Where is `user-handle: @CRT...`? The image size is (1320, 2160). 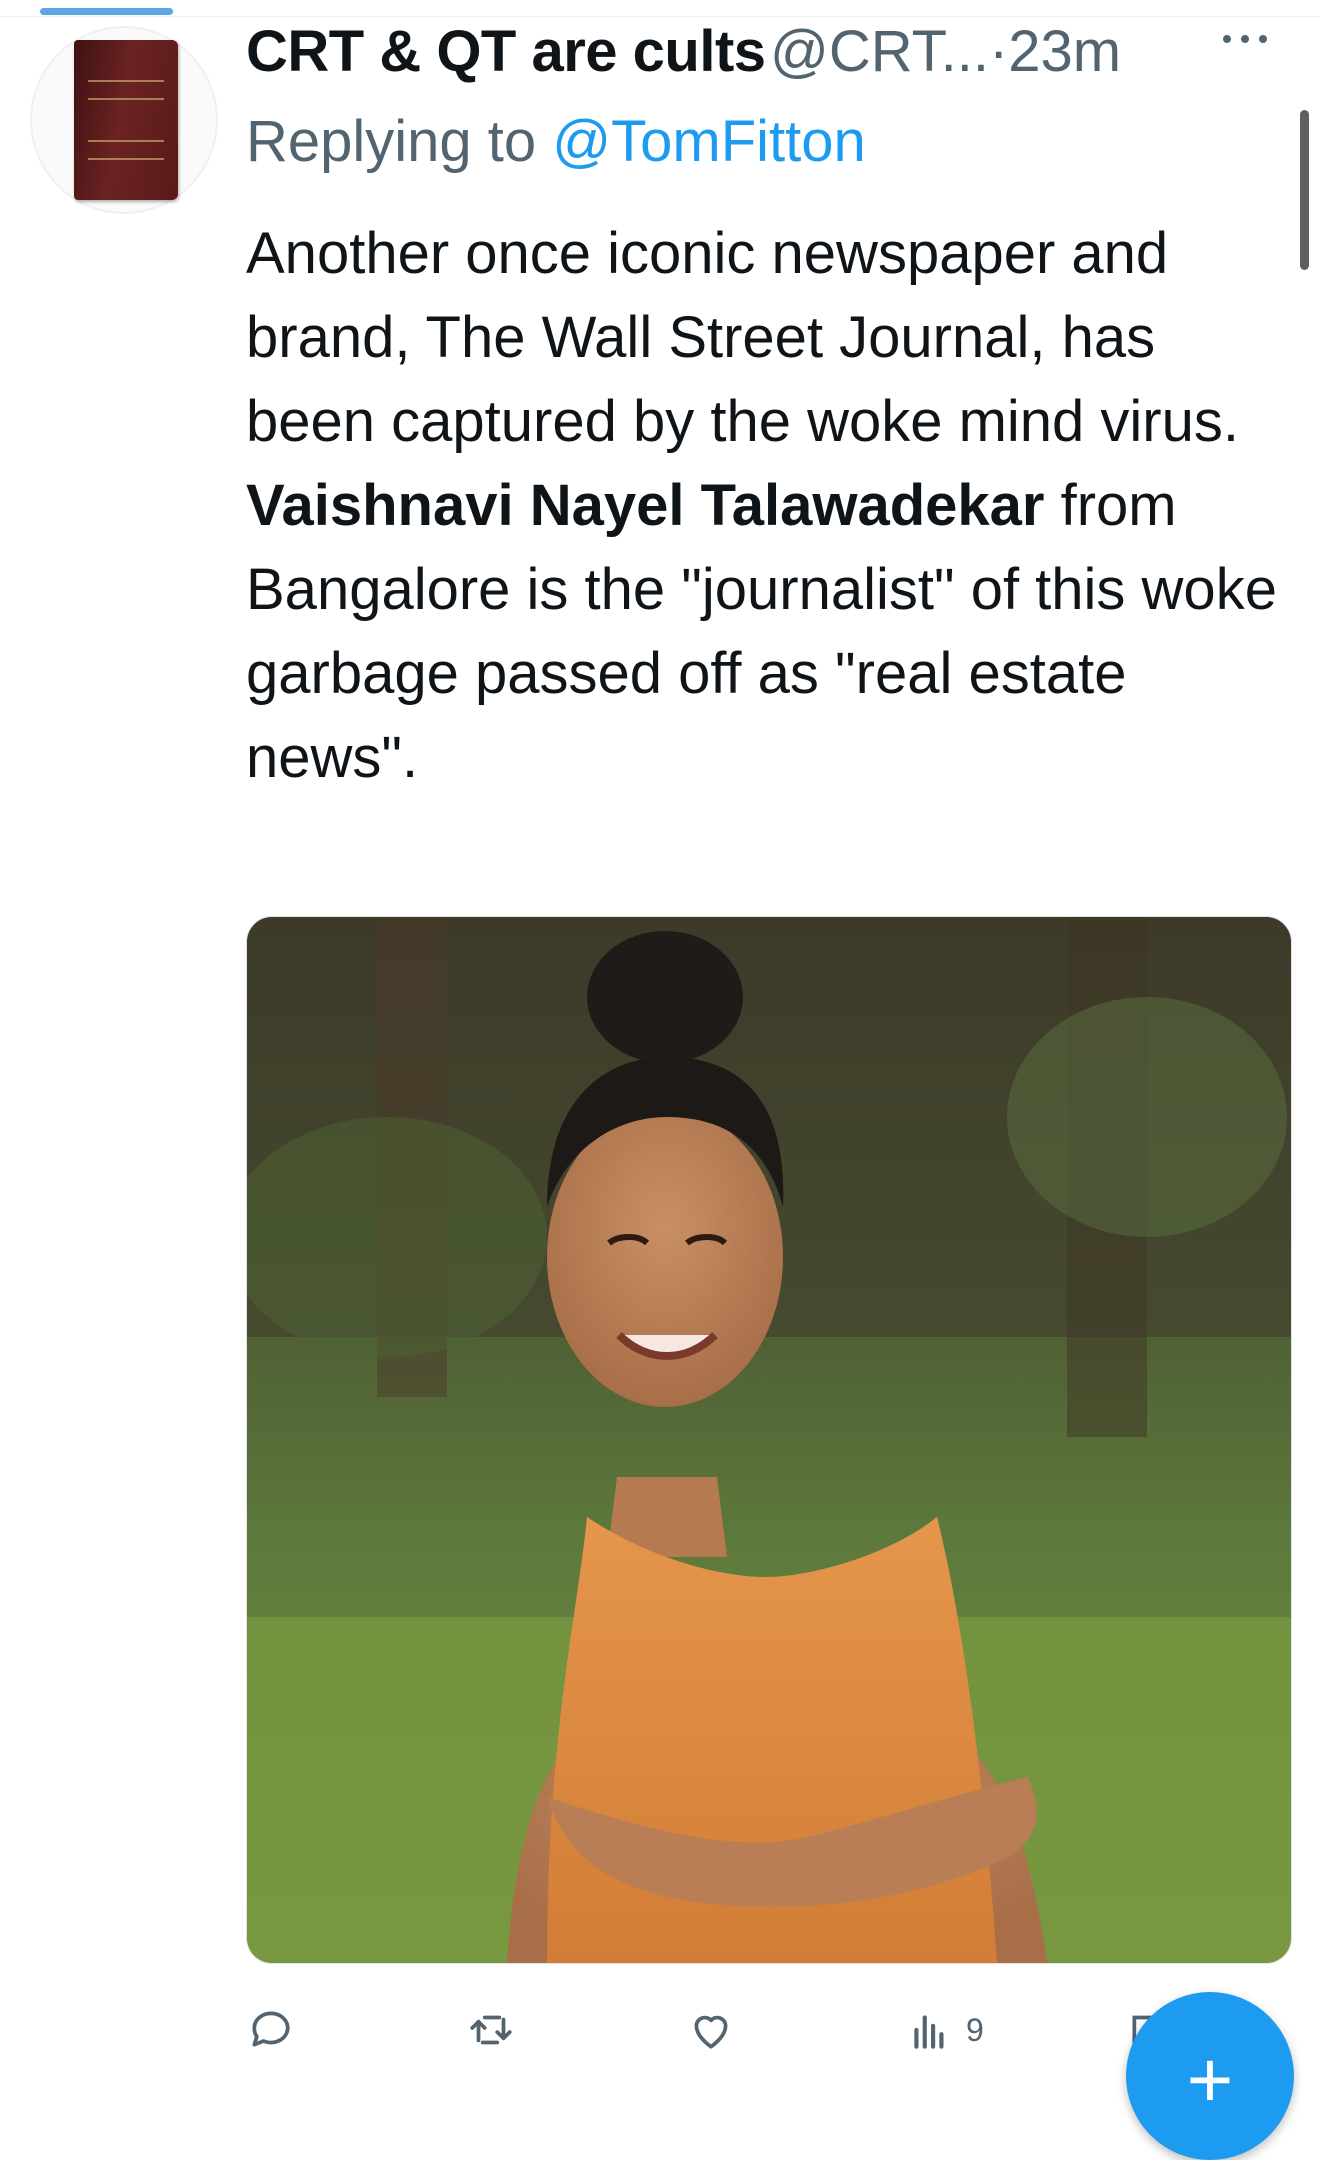
user-handle: @CRT... is located at coordinates (879, 51).